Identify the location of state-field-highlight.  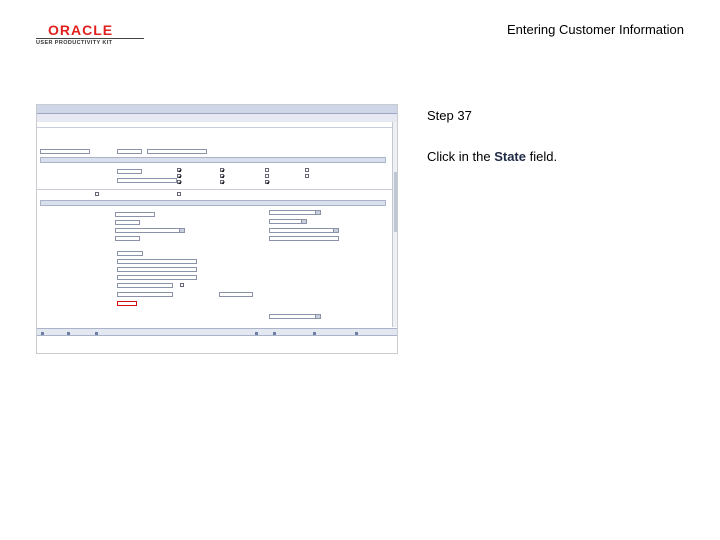
(127, 303).